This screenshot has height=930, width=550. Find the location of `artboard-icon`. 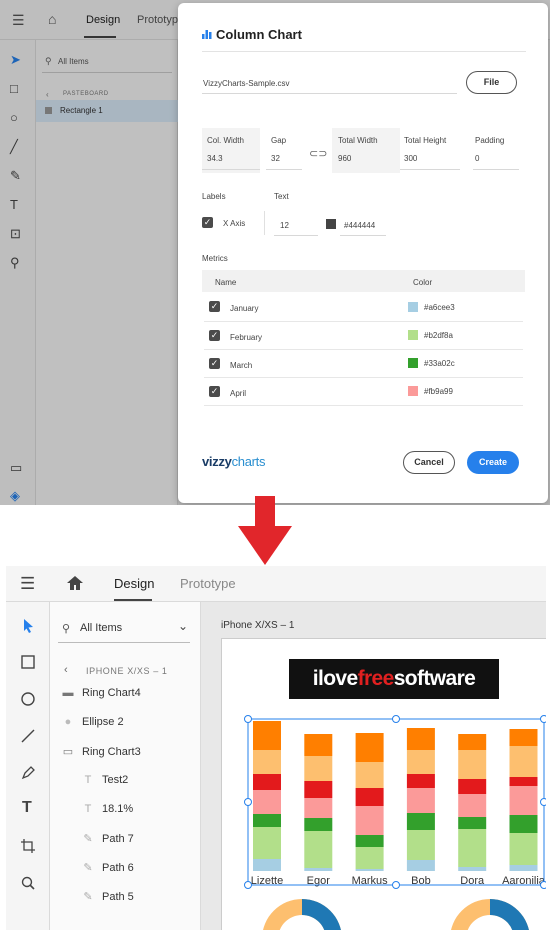

artboard-icon is located at coordinates (28, 846).